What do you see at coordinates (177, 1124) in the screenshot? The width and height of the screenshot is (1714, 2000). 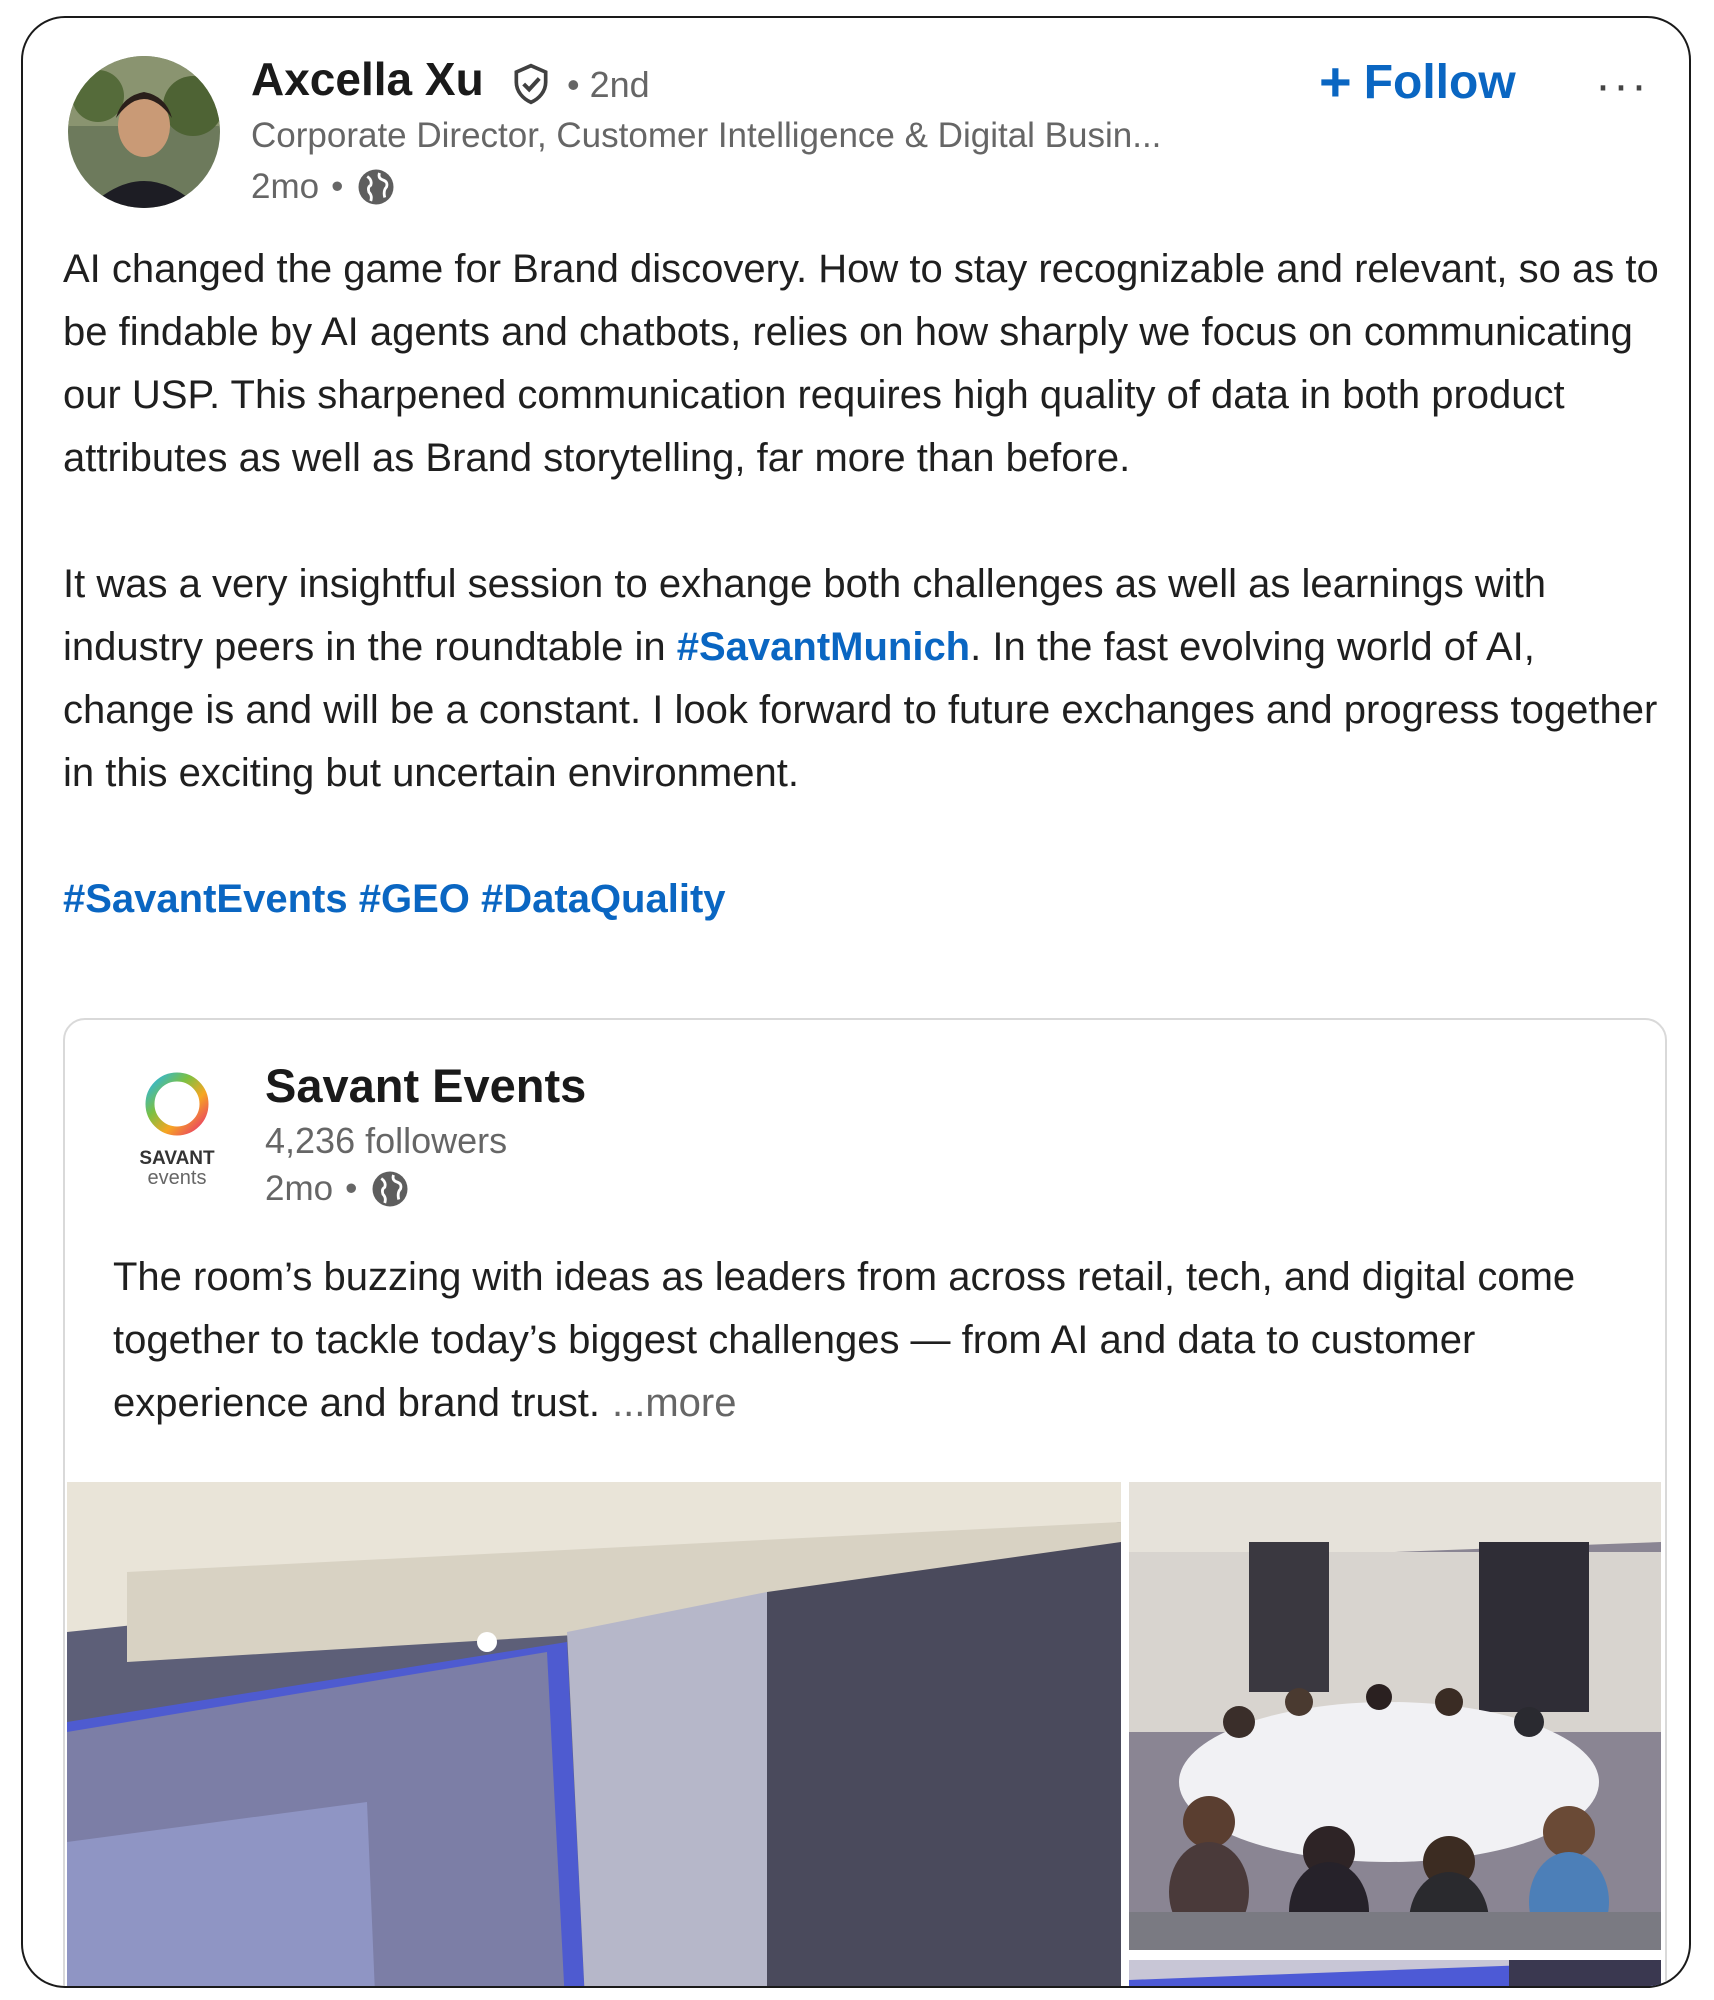 I see `savant-events-logo: SAVANT events` at bounding box center [177, 1124].